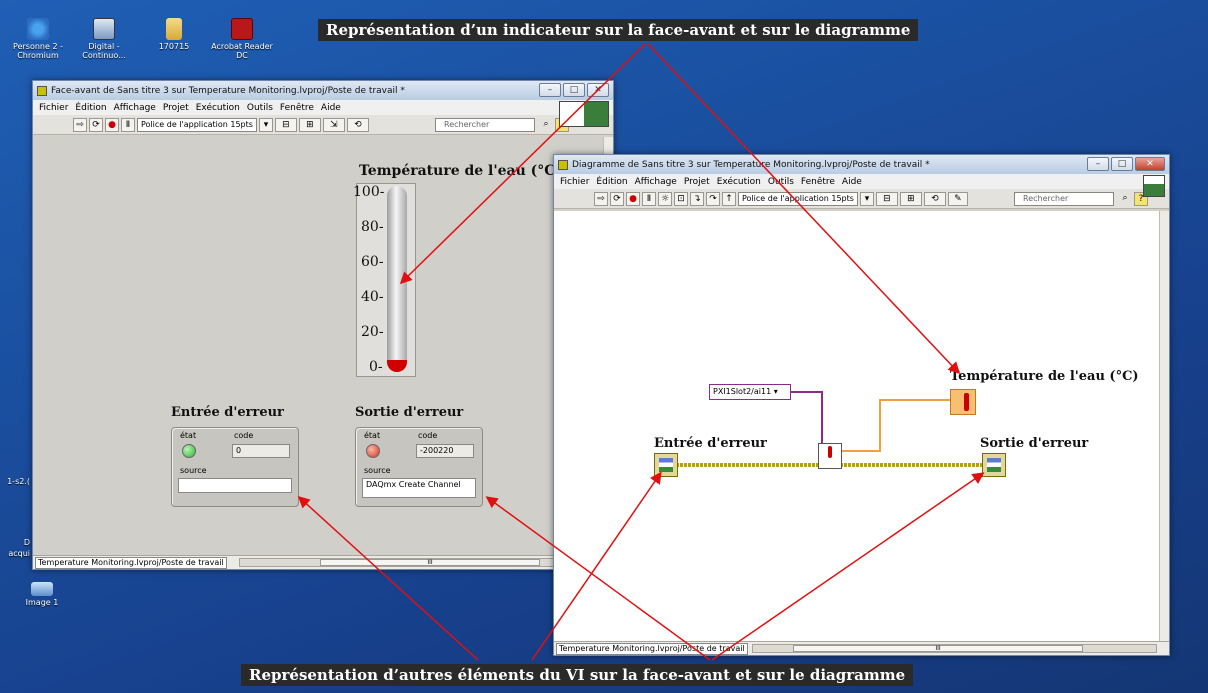  I want to click on retain-wire-values-icon: ⊡, so click(681, 198).